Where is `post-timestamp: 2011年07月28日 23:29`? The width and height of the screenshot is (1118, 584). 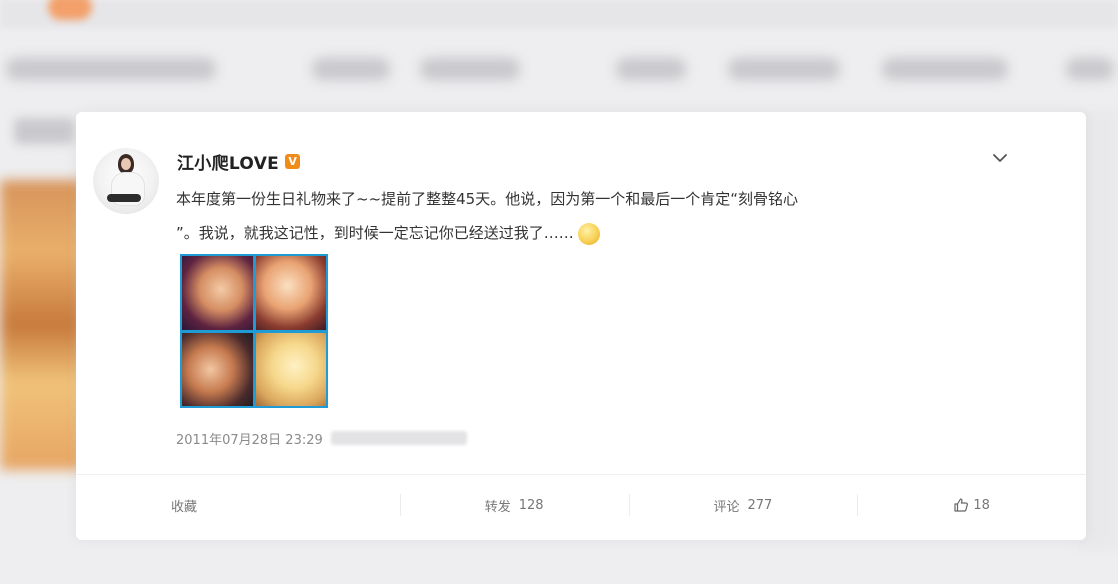
post-timestamp: 2011年07月28日 23:29 is located at coordinates (249, 438).